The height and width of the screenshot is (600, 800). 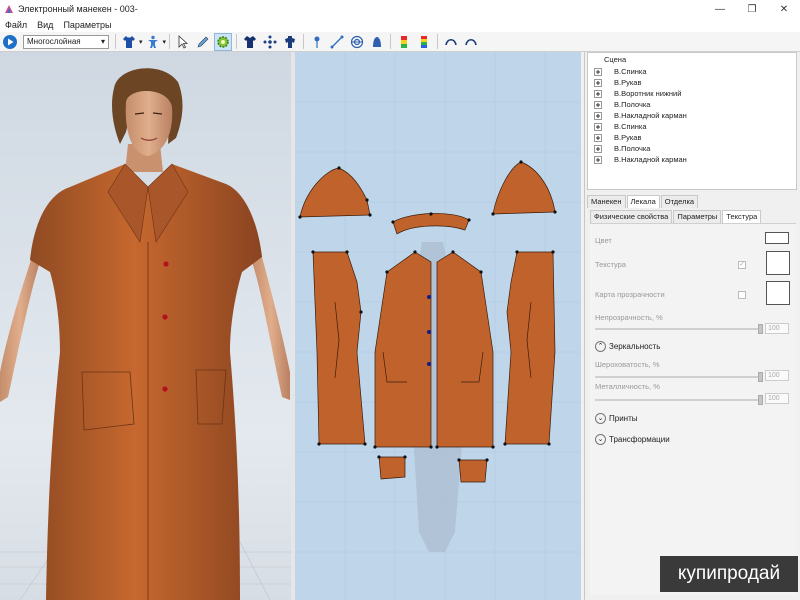 I want to click on toolbar: Многослойная ▾ ▾ ▾, so click(x=400, y=42).